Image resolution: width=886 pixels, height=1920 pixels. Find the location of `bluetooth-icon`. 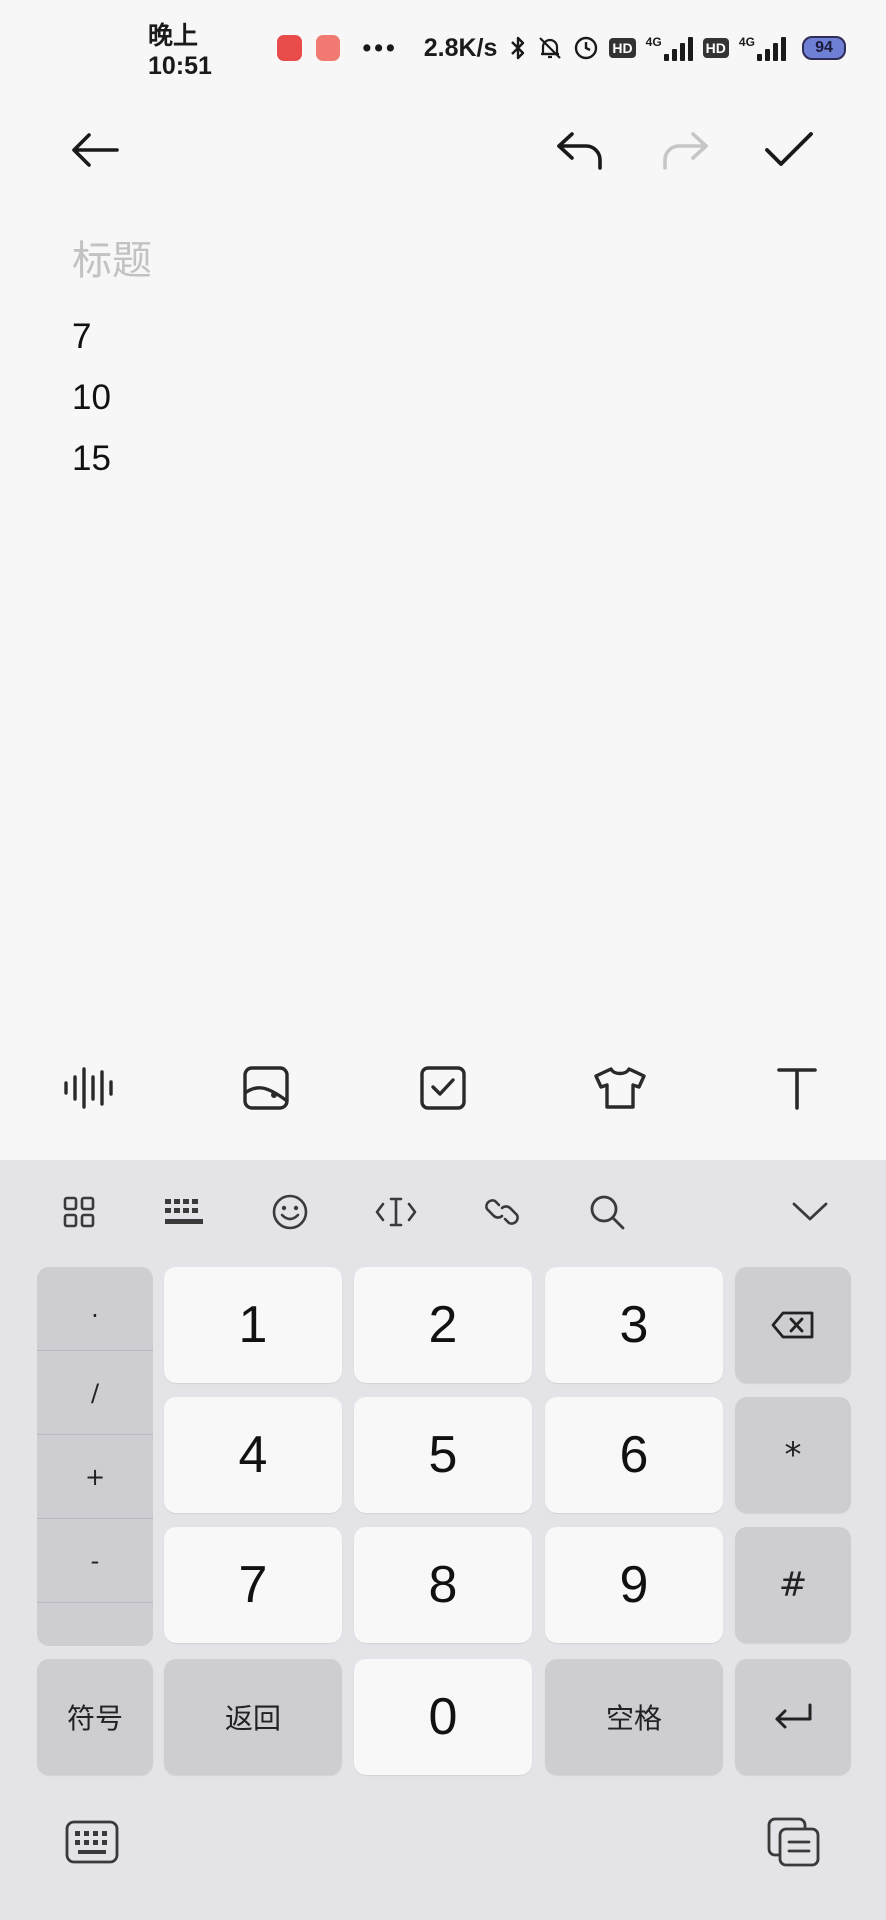

bluetooth-icon is located at coordinates (518, 48).